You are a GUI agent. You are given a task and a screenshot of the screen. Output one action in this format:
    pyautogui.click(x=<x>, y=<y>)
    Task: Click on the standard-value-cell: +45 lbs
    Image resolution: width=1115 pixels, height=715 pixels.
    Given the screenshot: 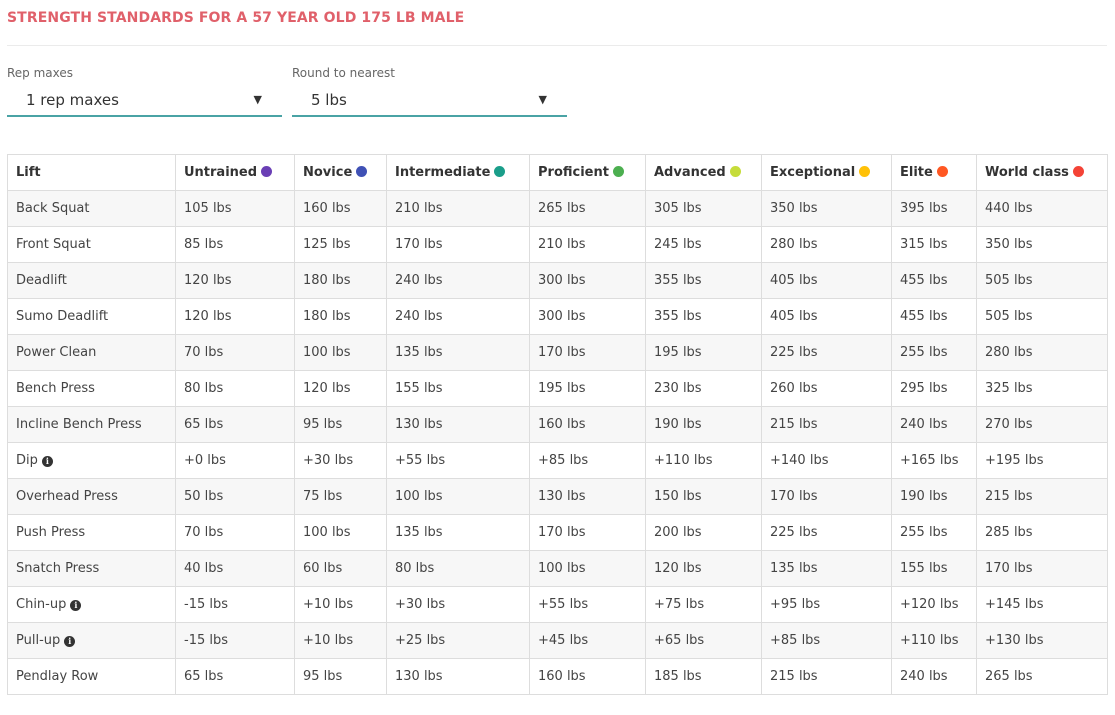 What is the action you would take?
    pyautogui.click(x=587, y=640)
    